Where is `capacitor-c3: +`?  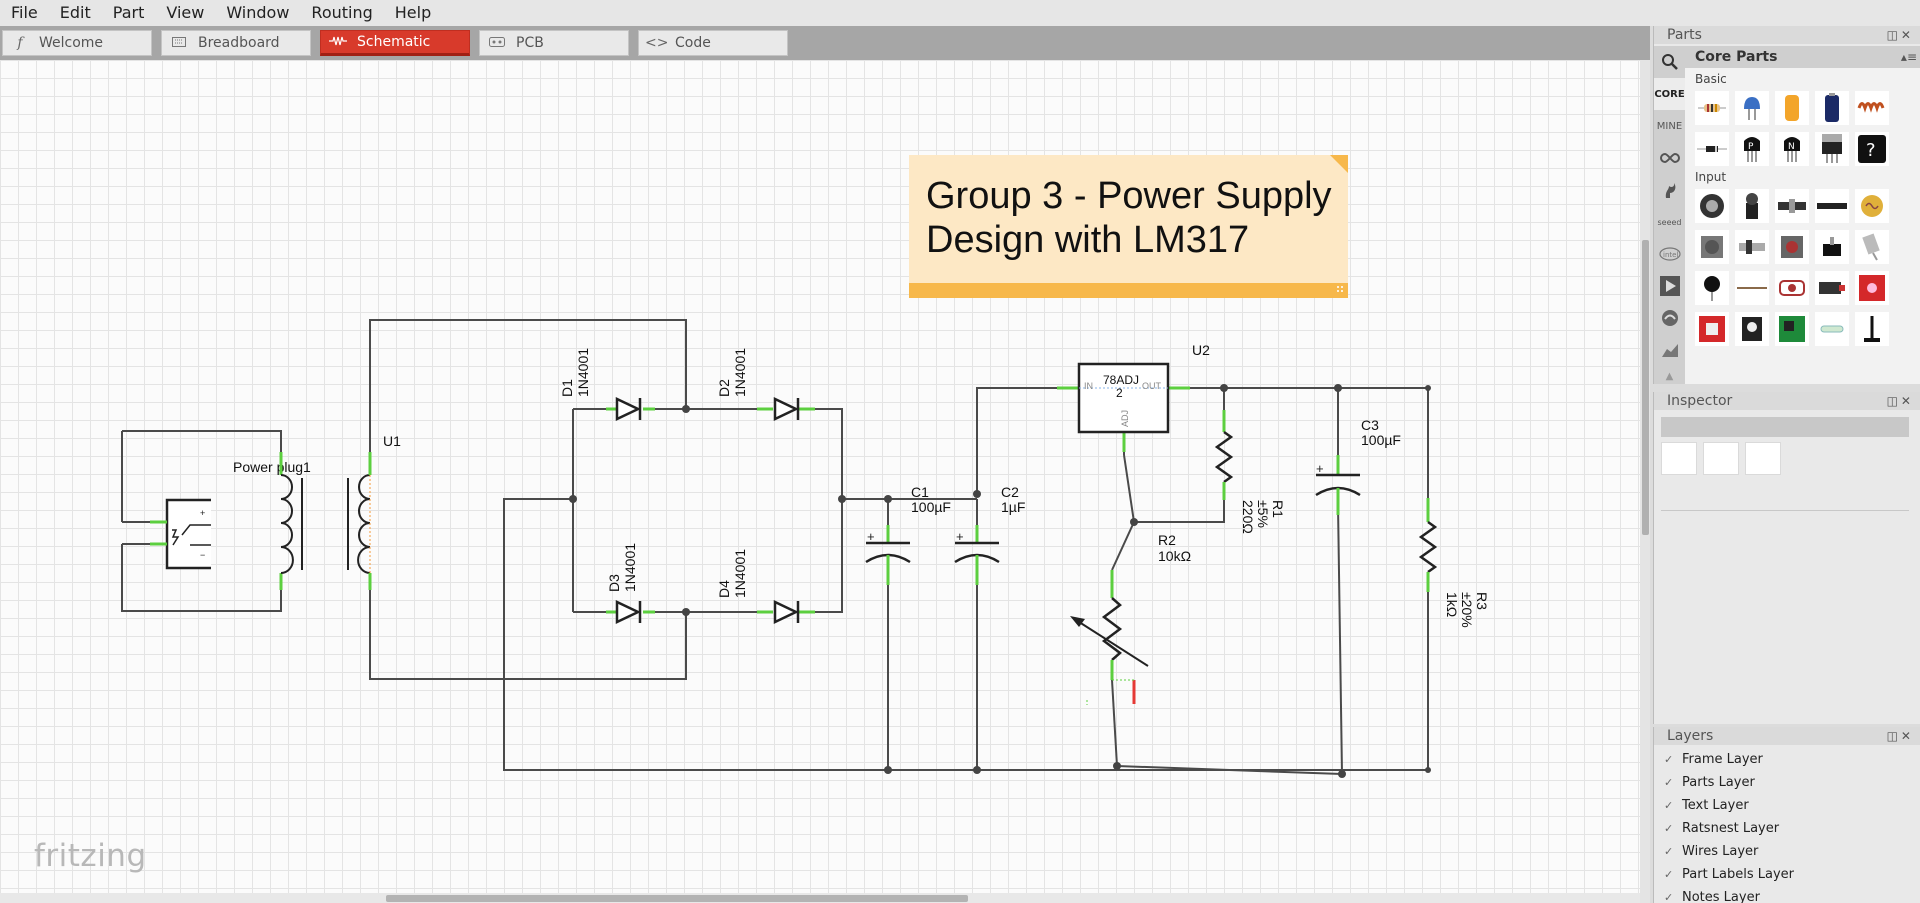 capacitor-c3: + is located at coordinates (1338, 485).